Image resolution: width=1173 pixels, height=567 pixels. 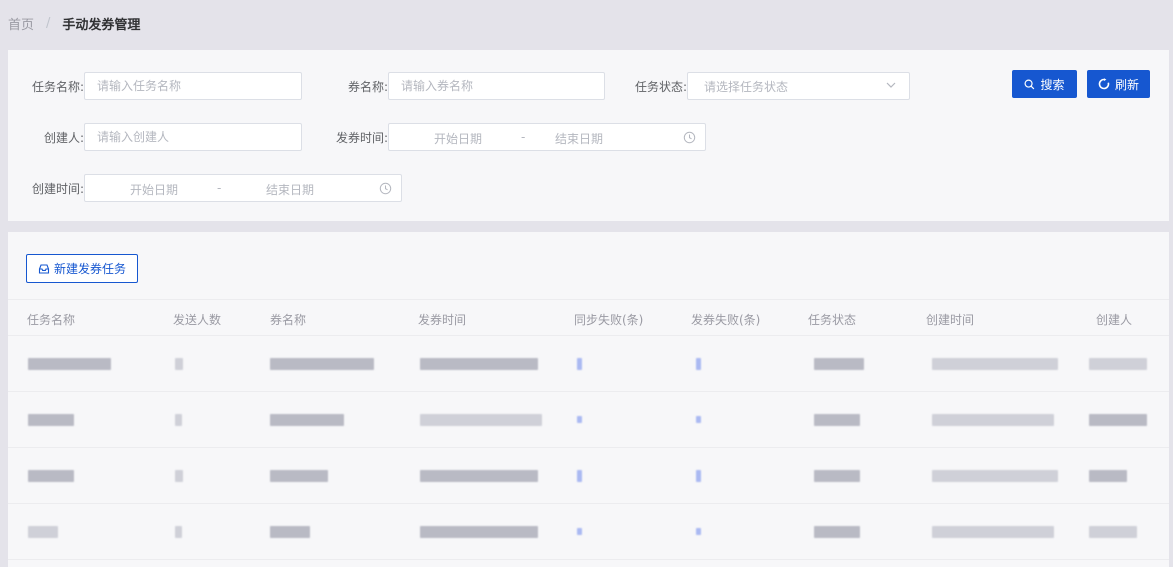 I want to click on refresh-button: 刷新, so click(x=1118, y=84).